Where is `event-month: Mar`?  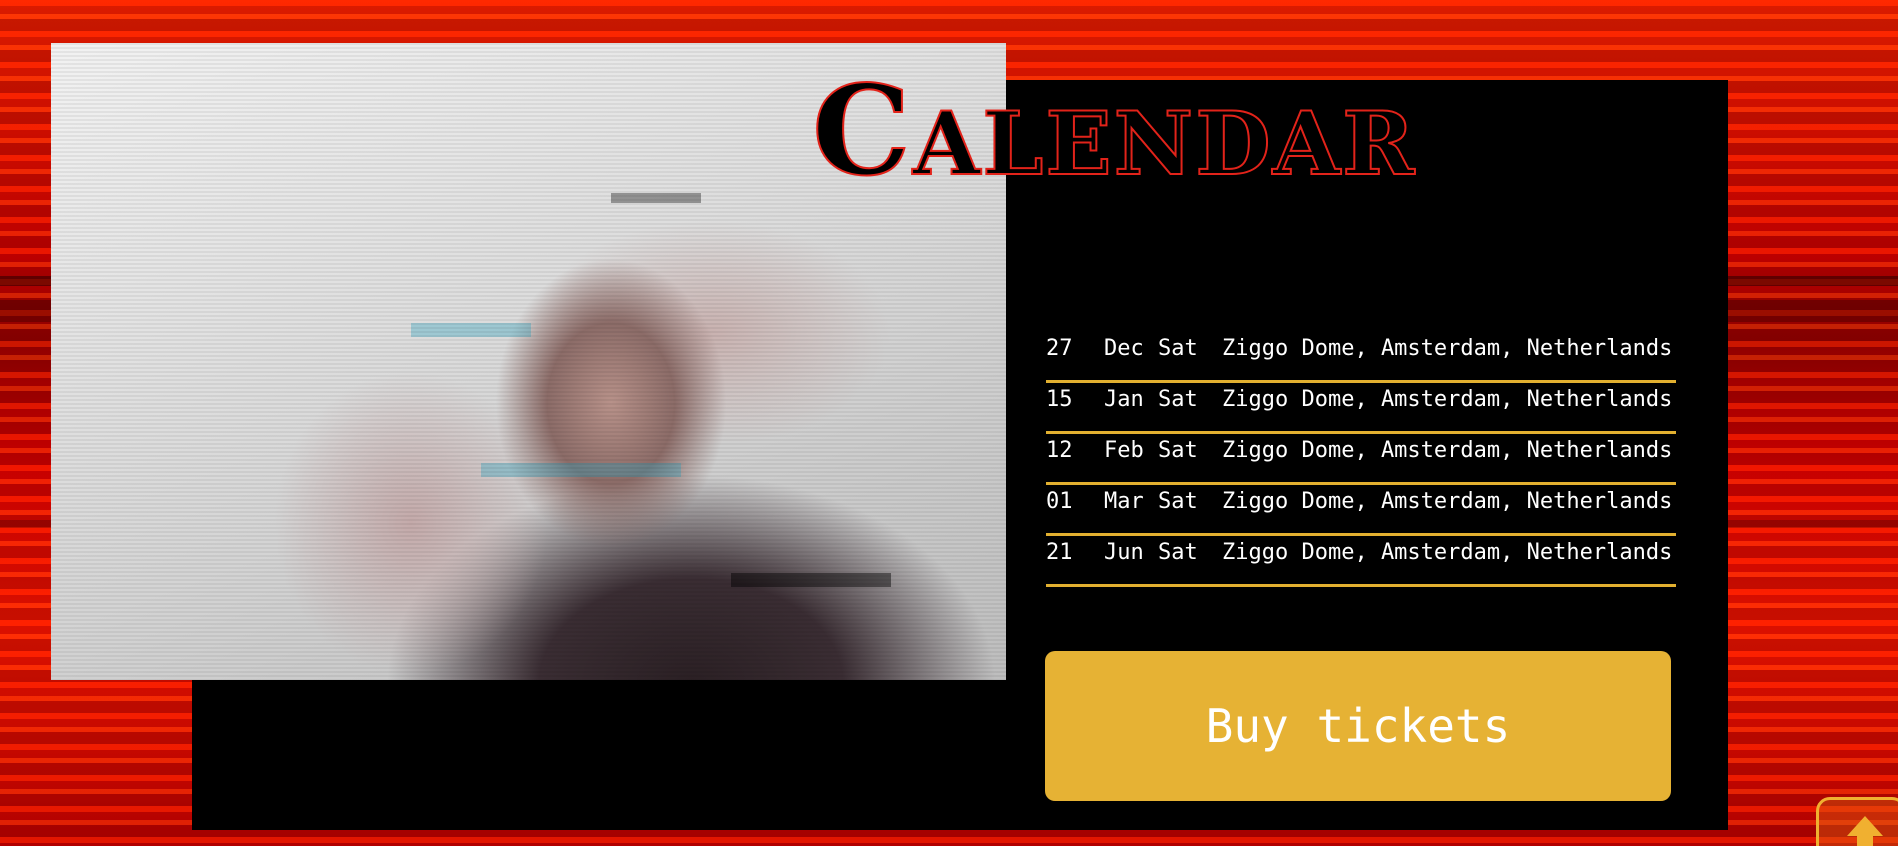
event-month: Mar is located at coordinates (1124, 501).